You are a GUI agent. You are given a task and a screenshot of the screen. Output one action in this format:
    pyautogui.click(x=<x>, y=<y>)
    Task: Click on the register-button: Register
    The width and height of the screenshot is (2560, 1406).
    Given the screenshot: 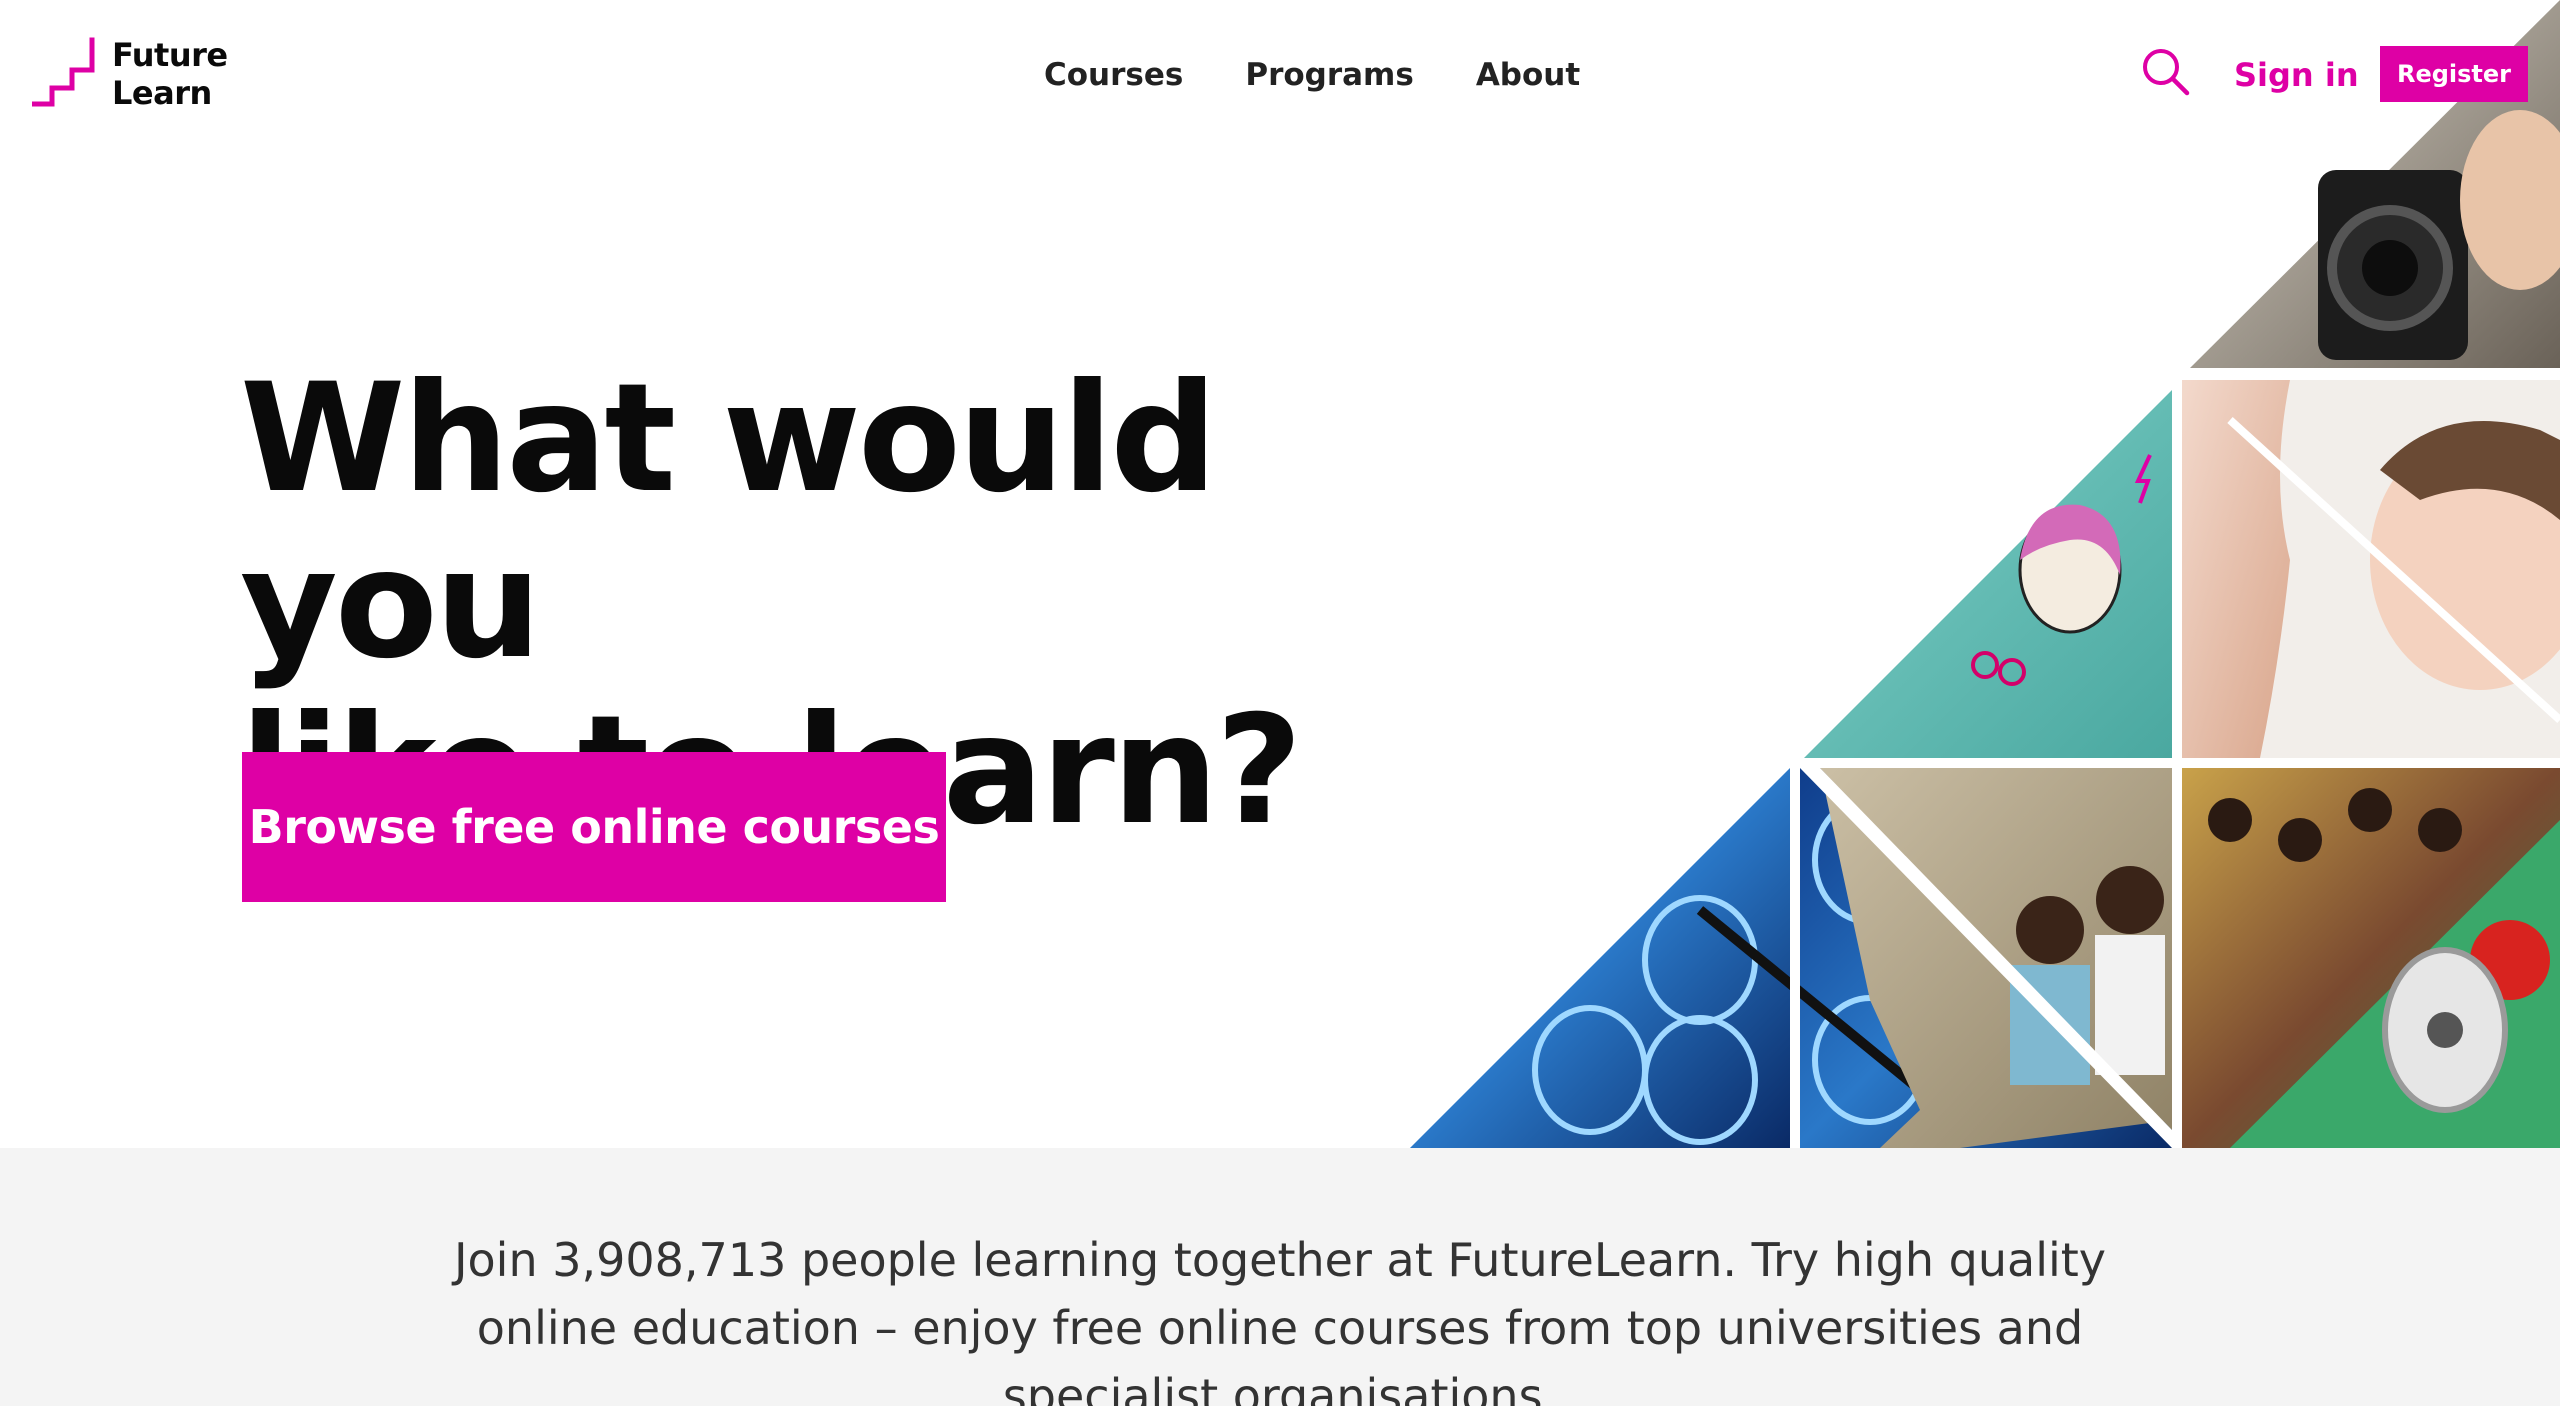 What is the action you would take?
    pyautogui.click(x=2454, y=74)
    